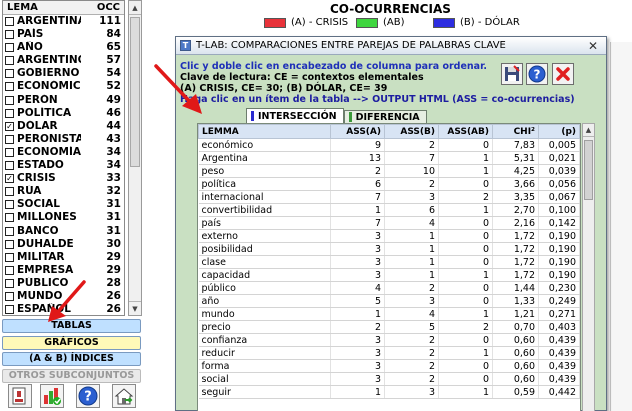 The image size is (632, 411). Describe the element at coordinates (389, 223) in the screenshot. I see `table-row: país 7 4 0 2,16 0,142` at that location.